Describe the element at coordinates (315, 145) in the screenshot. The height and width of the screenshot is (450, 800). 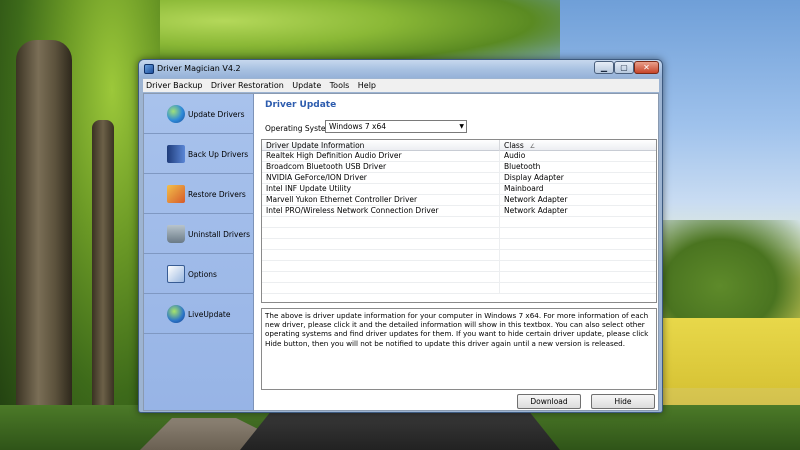
I see `column-header-info-label: Driver Update Information` at that location.